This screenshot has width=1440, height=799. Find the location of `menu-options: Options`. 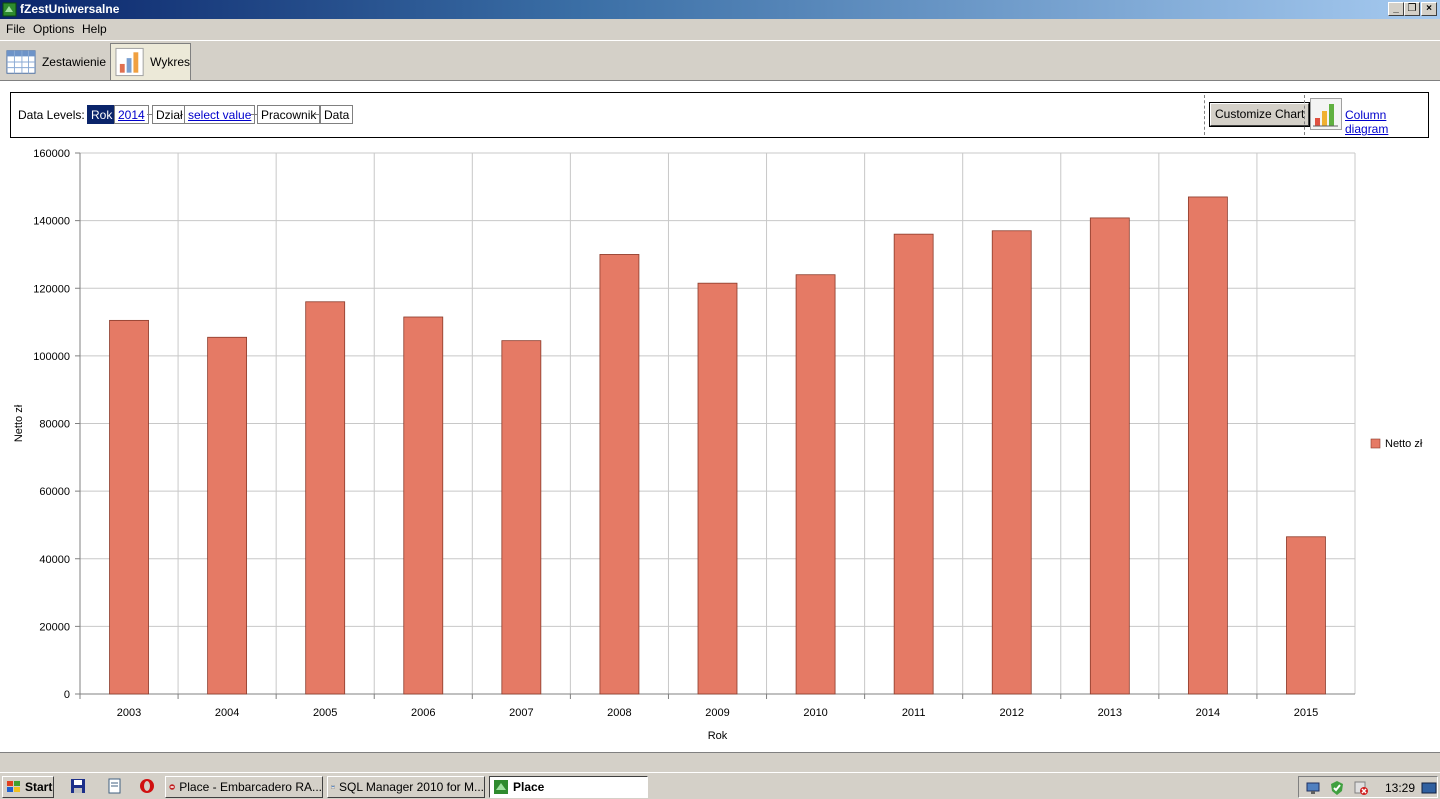

menu-options: Options is located at coordinates (53, 29).